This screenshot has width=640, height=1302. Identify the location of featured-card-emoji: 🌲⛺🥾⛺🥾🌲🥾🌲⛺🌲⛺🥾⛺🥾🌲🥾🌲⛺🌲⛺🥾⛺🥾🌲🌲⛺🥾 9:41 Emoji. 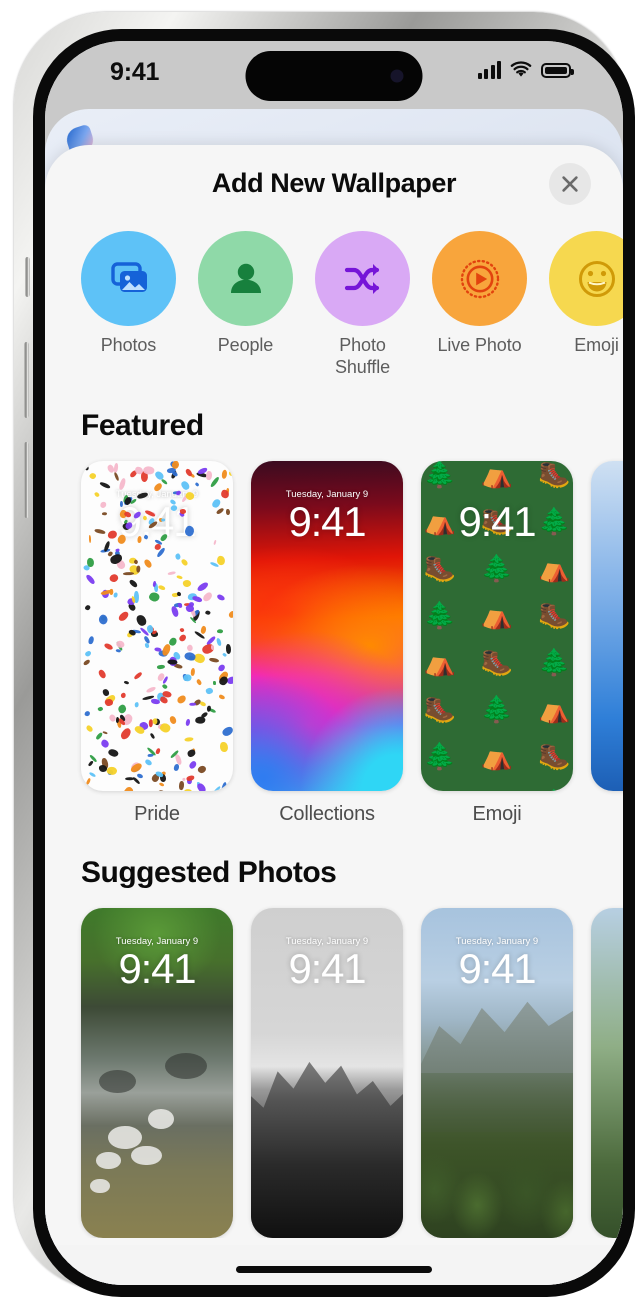
(497, 643).